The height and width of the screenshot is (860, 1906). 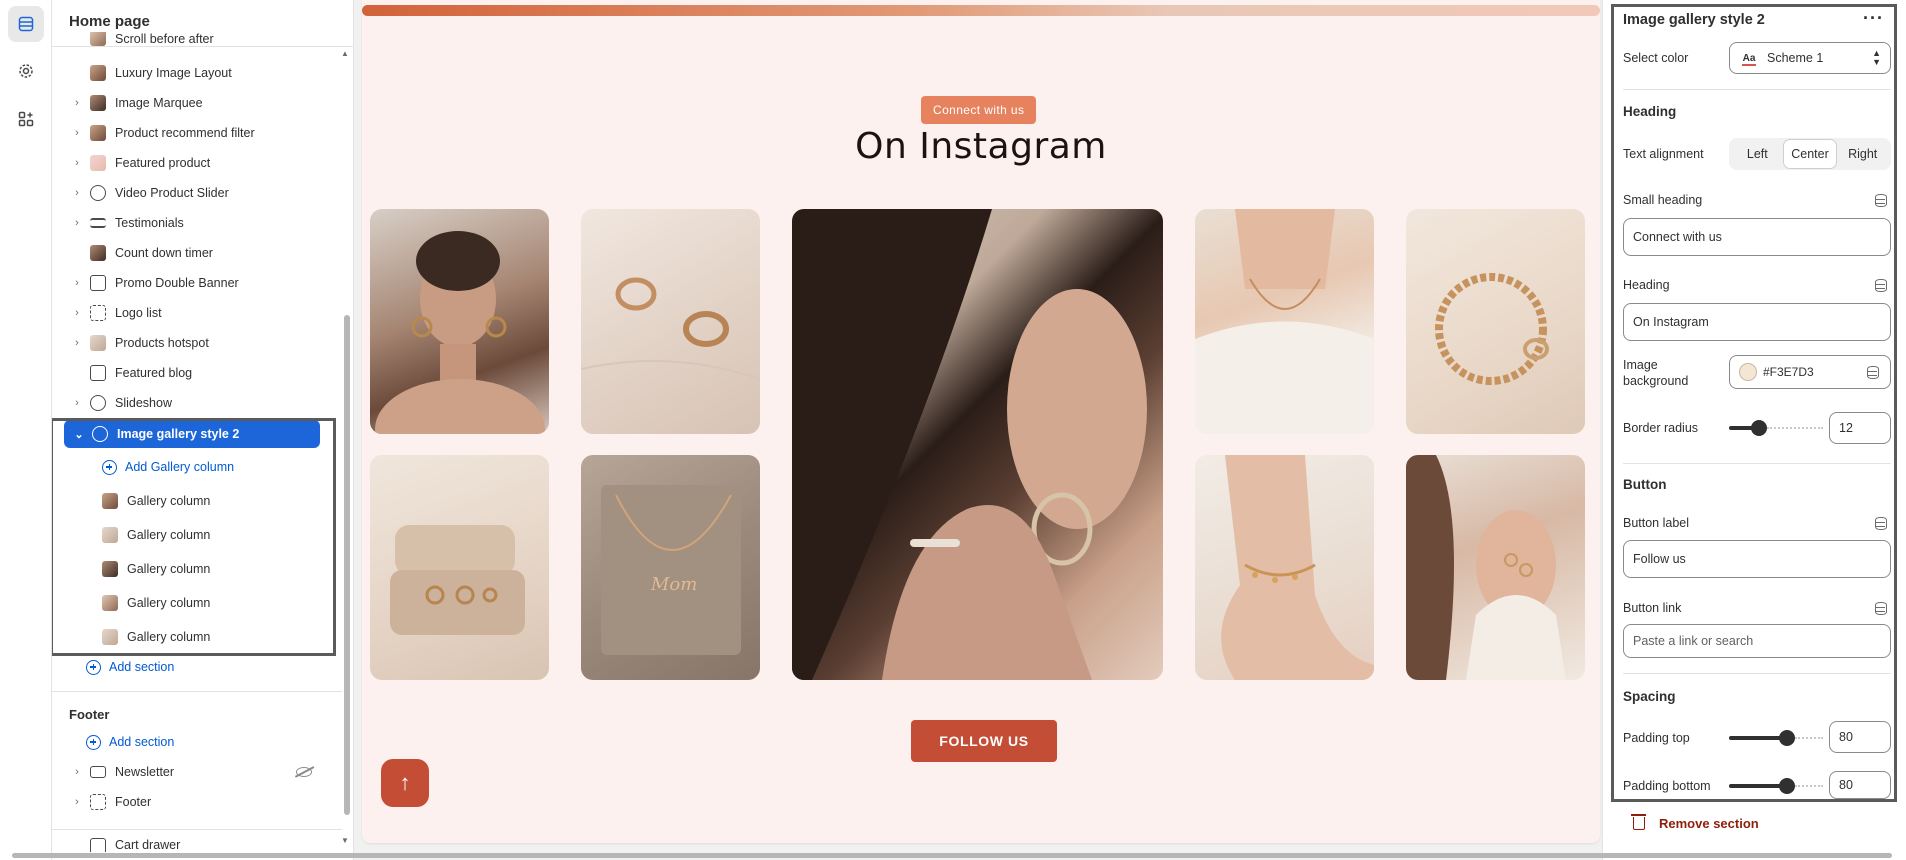 What do you see at coordinates (1860, 737) in the screenshot?
I see `padding-top-input: 80` at bounding box center [1860, 737].